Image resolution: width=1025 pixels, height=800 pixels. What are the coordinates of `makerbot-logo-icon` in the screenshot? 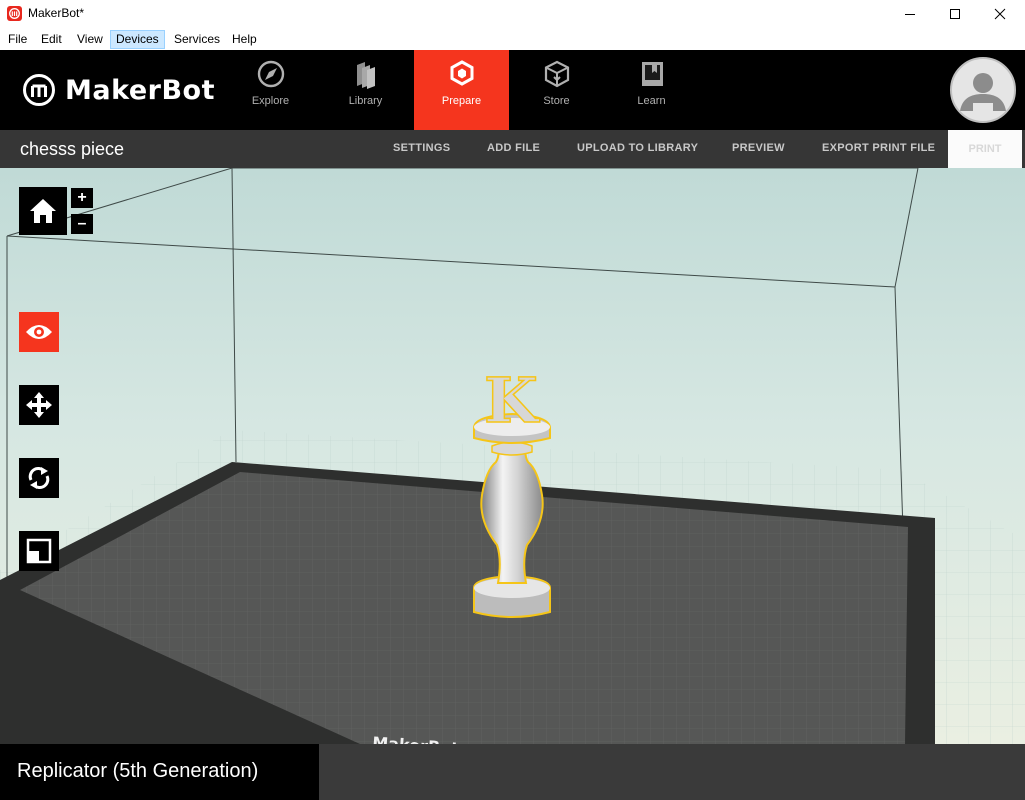 It's located at (39, 90).